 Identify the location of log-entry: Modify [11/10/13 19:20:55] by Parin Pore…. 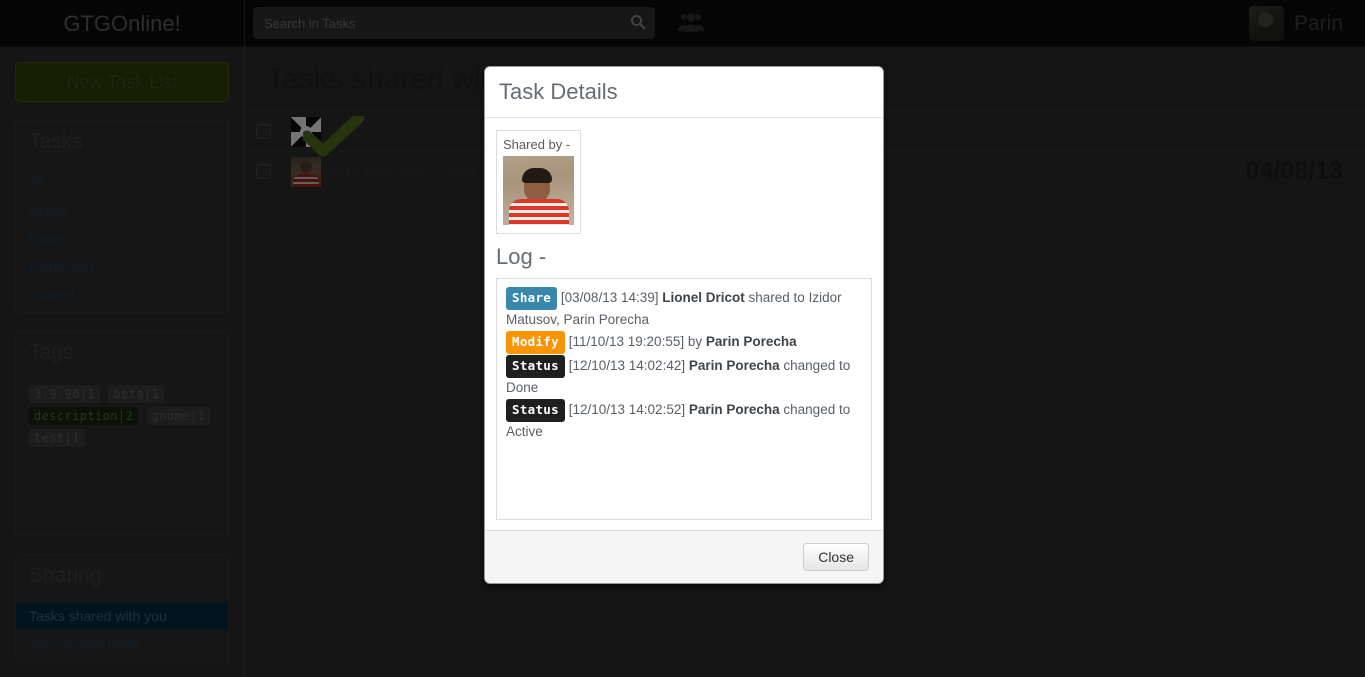
(684, 342).